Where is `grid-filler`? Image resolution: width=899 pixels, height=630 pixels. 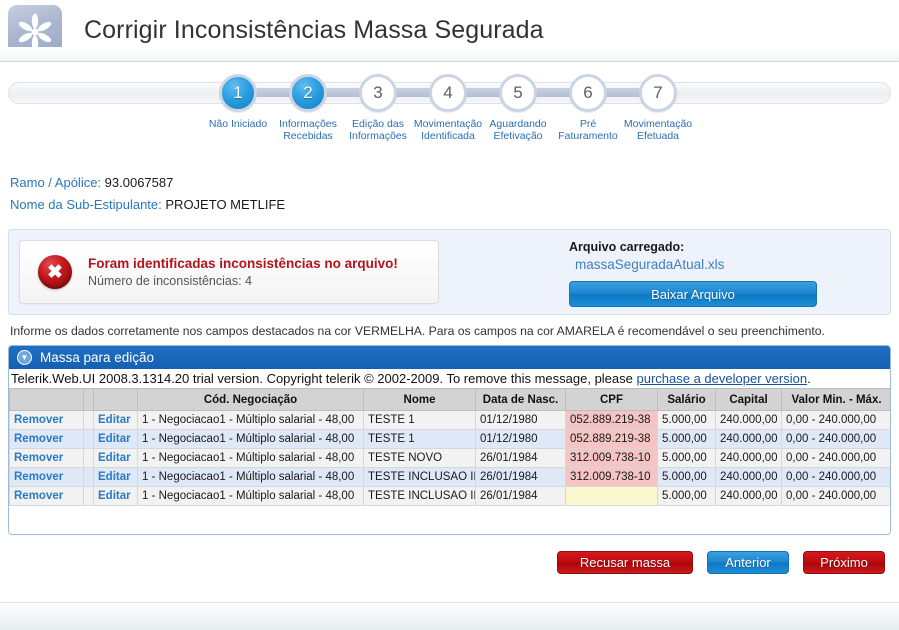
grid-filler is located at coordinates (449, 520).